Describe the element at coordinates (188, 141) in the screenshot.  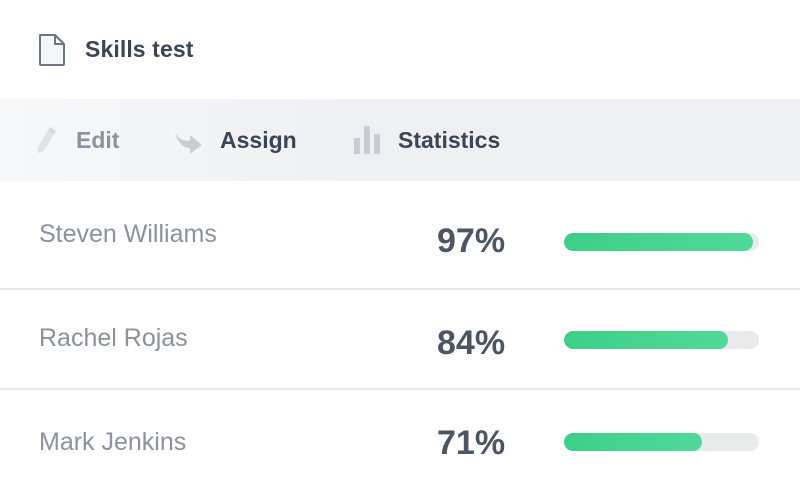
I see `forward-arrow-icon` at that location.